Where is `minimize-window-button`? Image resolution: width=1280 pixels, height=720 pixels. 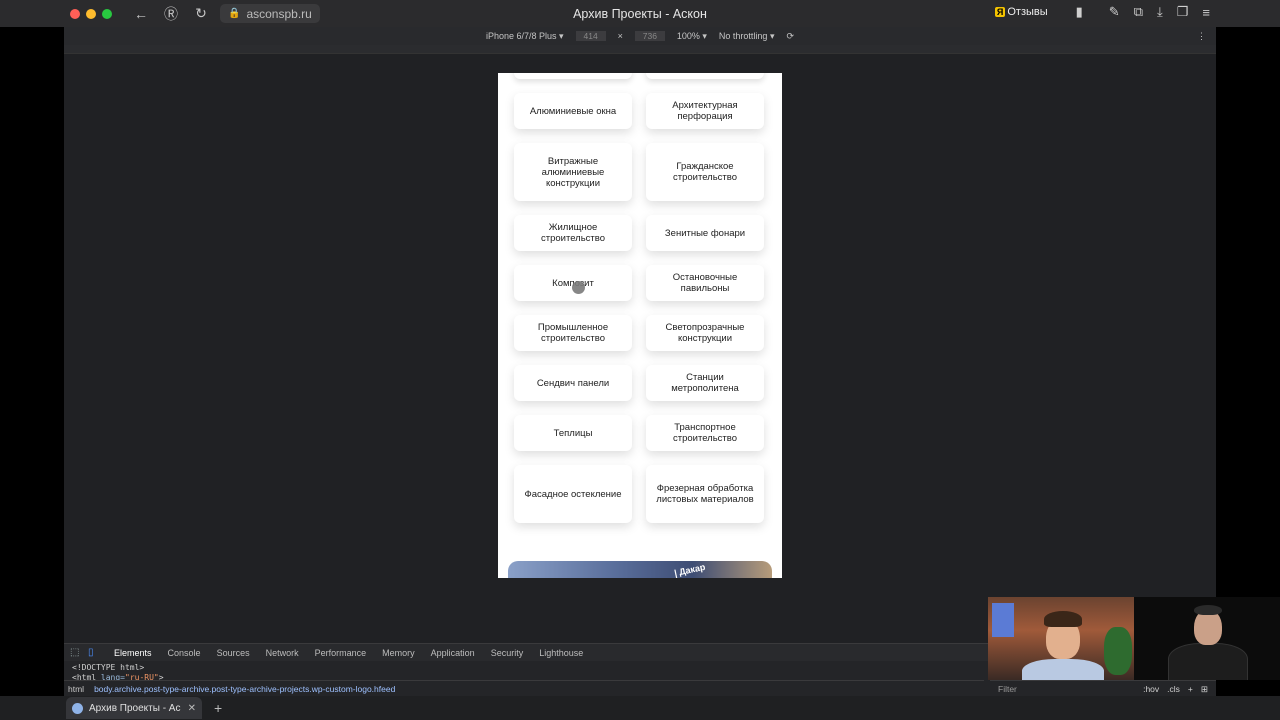
minimize-window-button is located at coordinates (91, 13).